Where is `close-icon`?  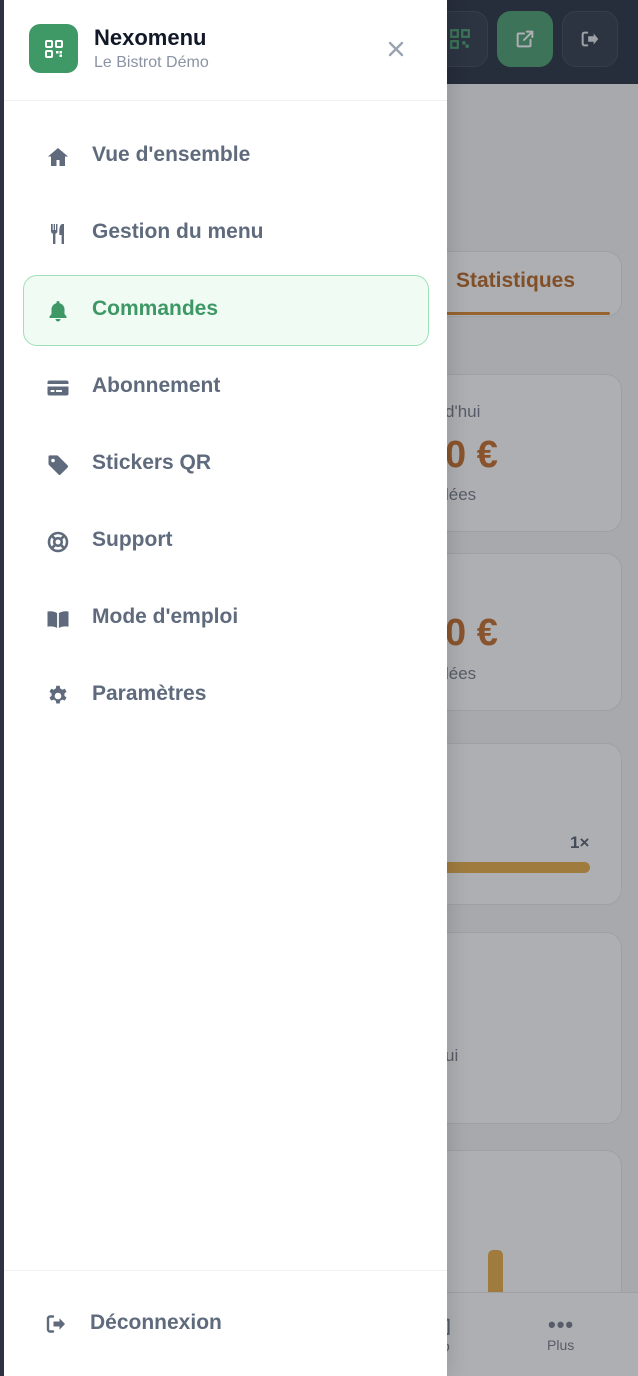
close-icon is located at coordinates (396, 49).